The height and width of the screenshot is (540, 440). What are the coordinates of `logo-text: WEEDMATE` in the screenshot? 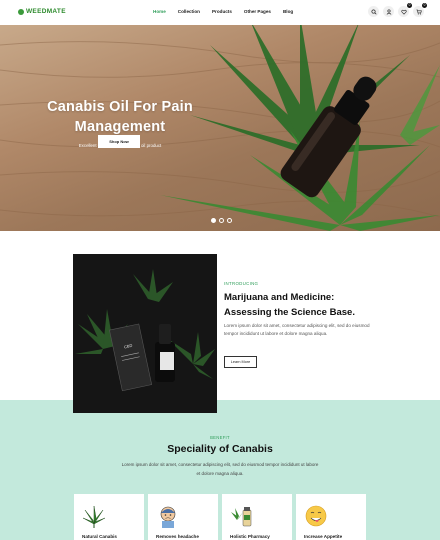 It's located at (46, 11).